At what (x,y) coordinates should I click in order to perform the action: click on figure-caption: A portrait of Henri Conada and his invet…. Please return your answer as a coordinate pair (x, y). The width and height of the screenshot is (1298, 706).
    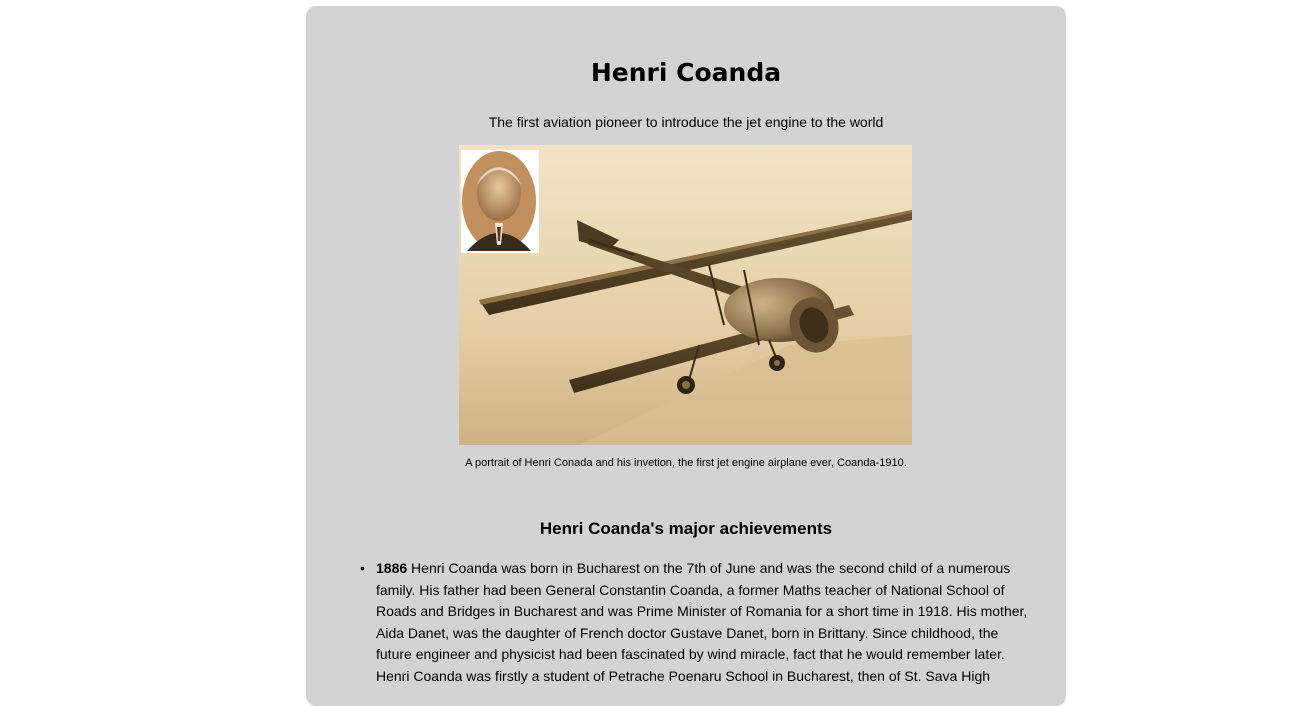
    Looking at the image, I should click on (686, 463).